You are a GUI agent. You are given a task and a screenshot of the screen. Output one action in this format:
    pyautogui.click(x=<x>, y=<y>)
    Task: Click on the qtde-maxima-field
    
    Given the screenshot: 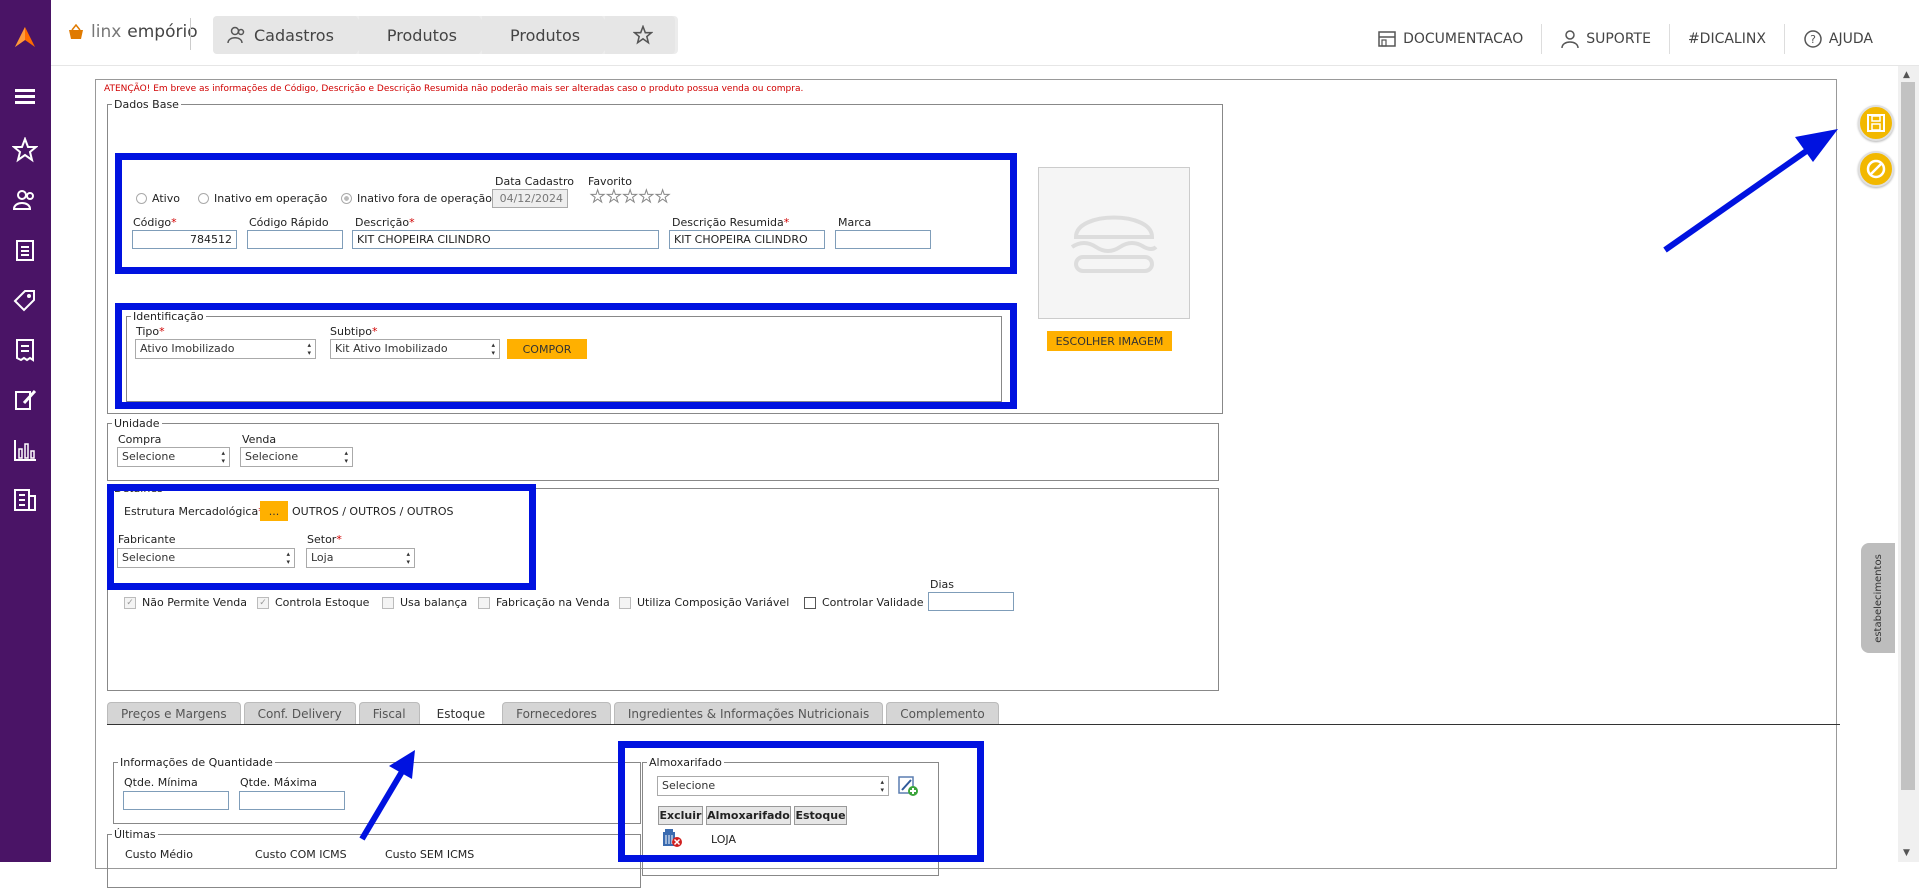 What is the action you would take?
    pyautogui.click(x=292, y=800)
    